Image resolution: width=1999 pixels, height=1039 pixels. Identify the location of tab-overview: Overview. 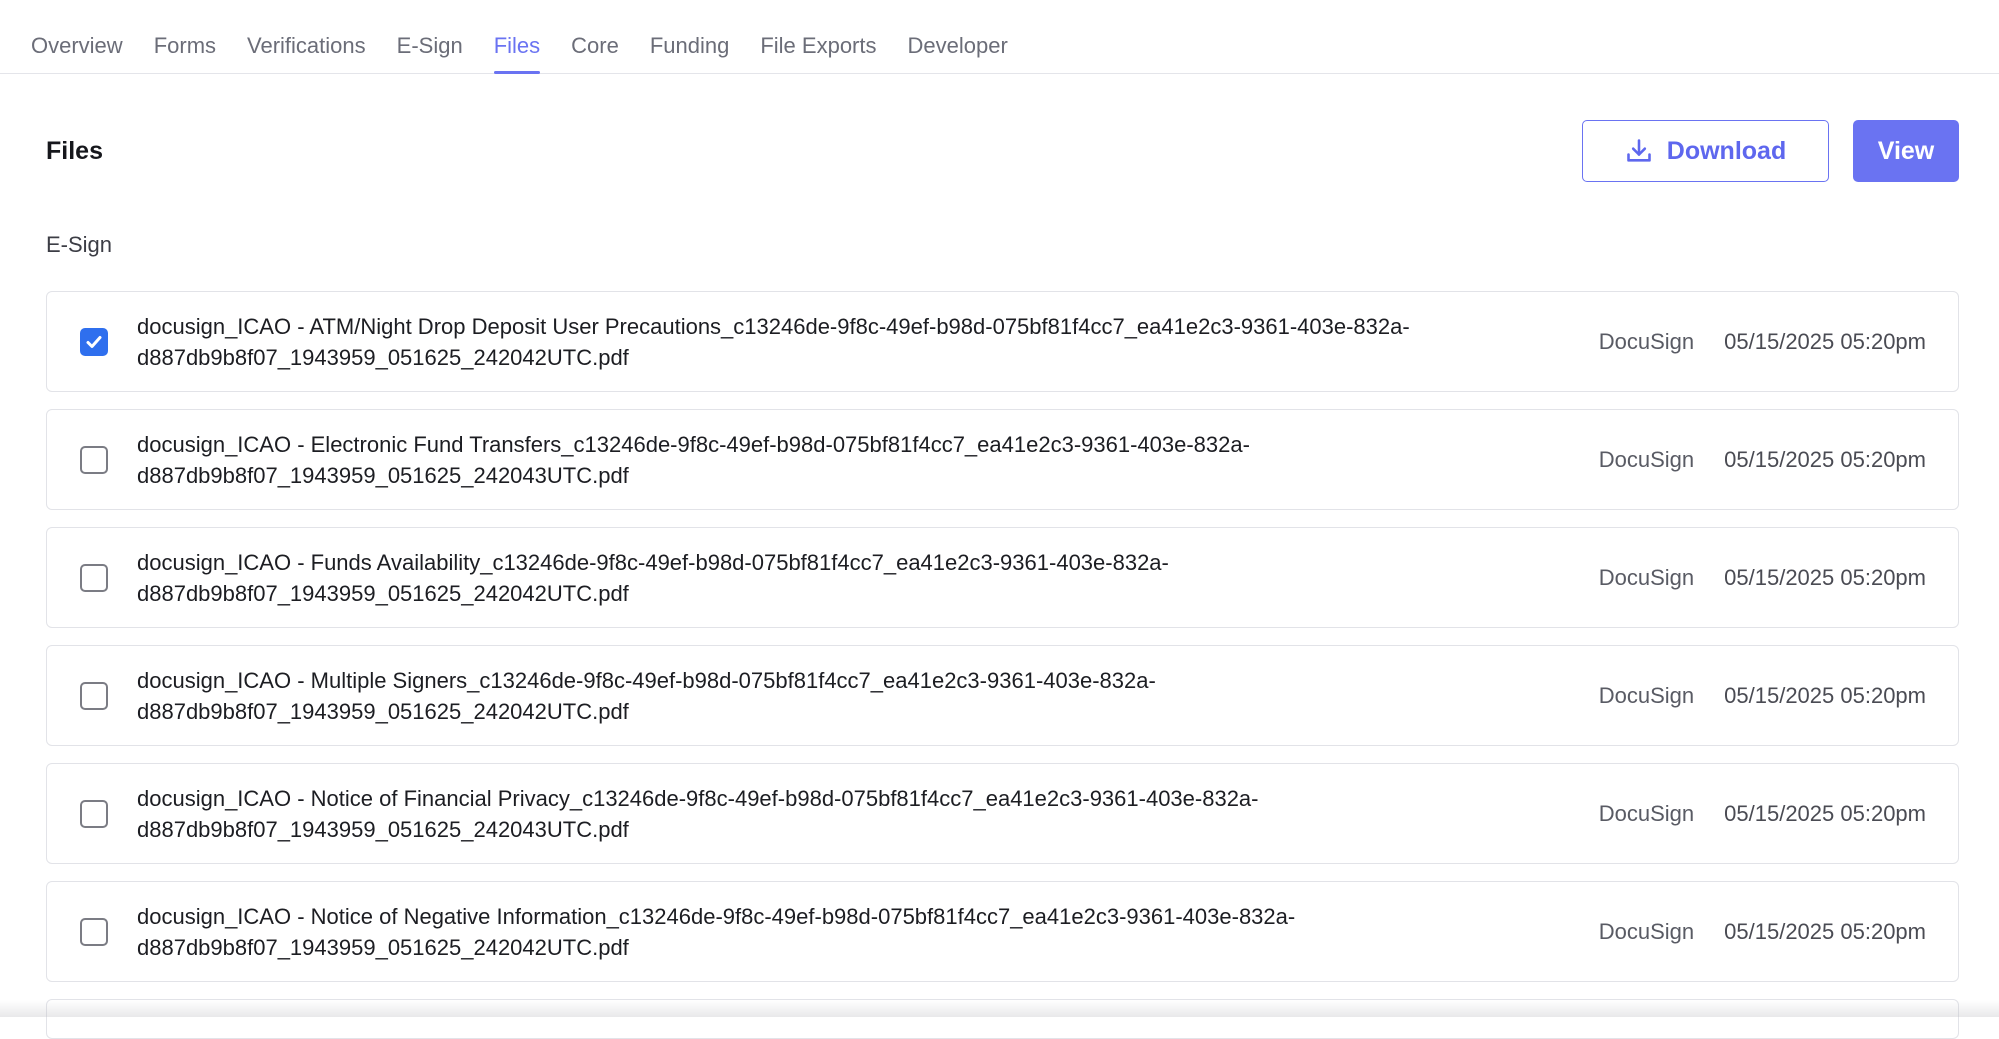
(77, 36).